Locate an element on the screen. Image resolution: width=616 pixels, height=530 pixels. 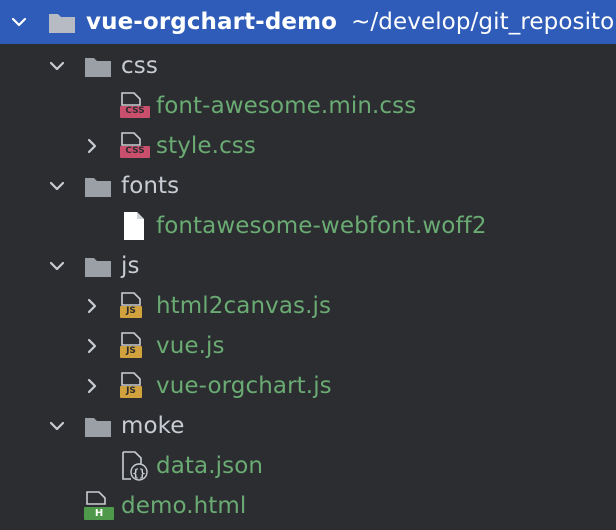
tree-item-label: vue-orgchart.js is located at coordinates (244, 386).